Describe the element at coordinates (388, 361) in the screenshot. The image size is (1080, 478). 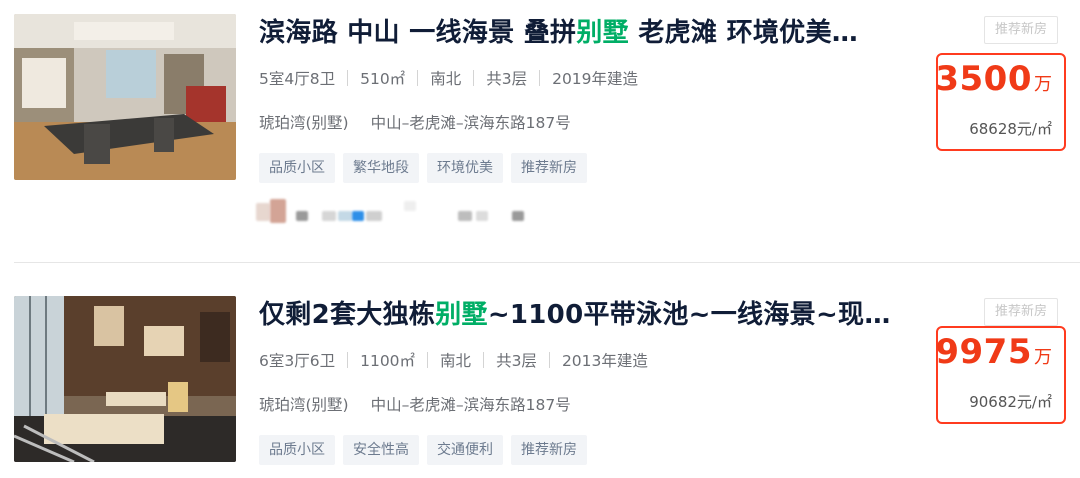
I see `area: 1100㎡` at that location.